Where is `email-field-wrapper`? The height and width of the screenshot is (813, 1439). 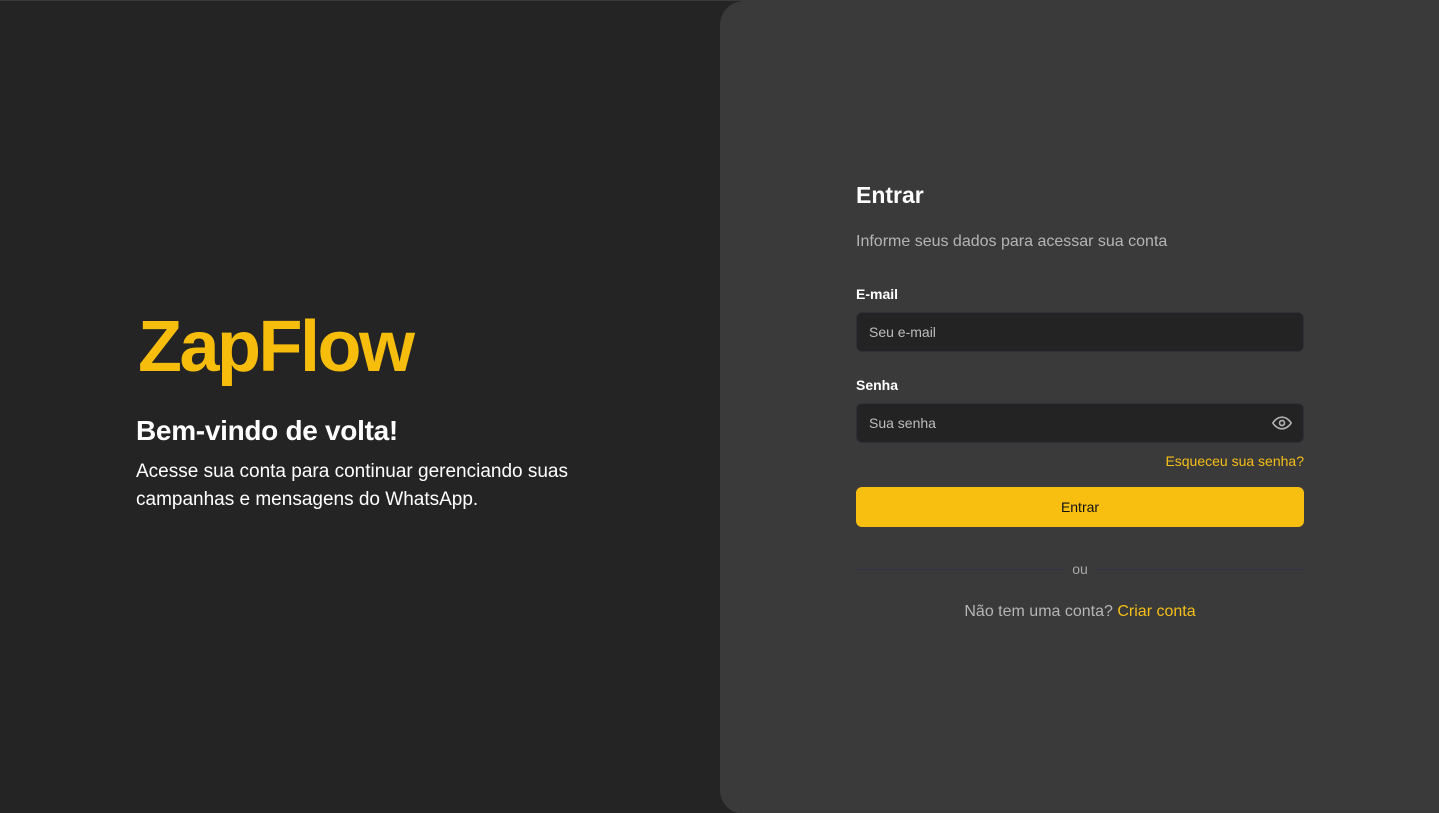 email-field-wrapper is located at coordinates (1080, 332).